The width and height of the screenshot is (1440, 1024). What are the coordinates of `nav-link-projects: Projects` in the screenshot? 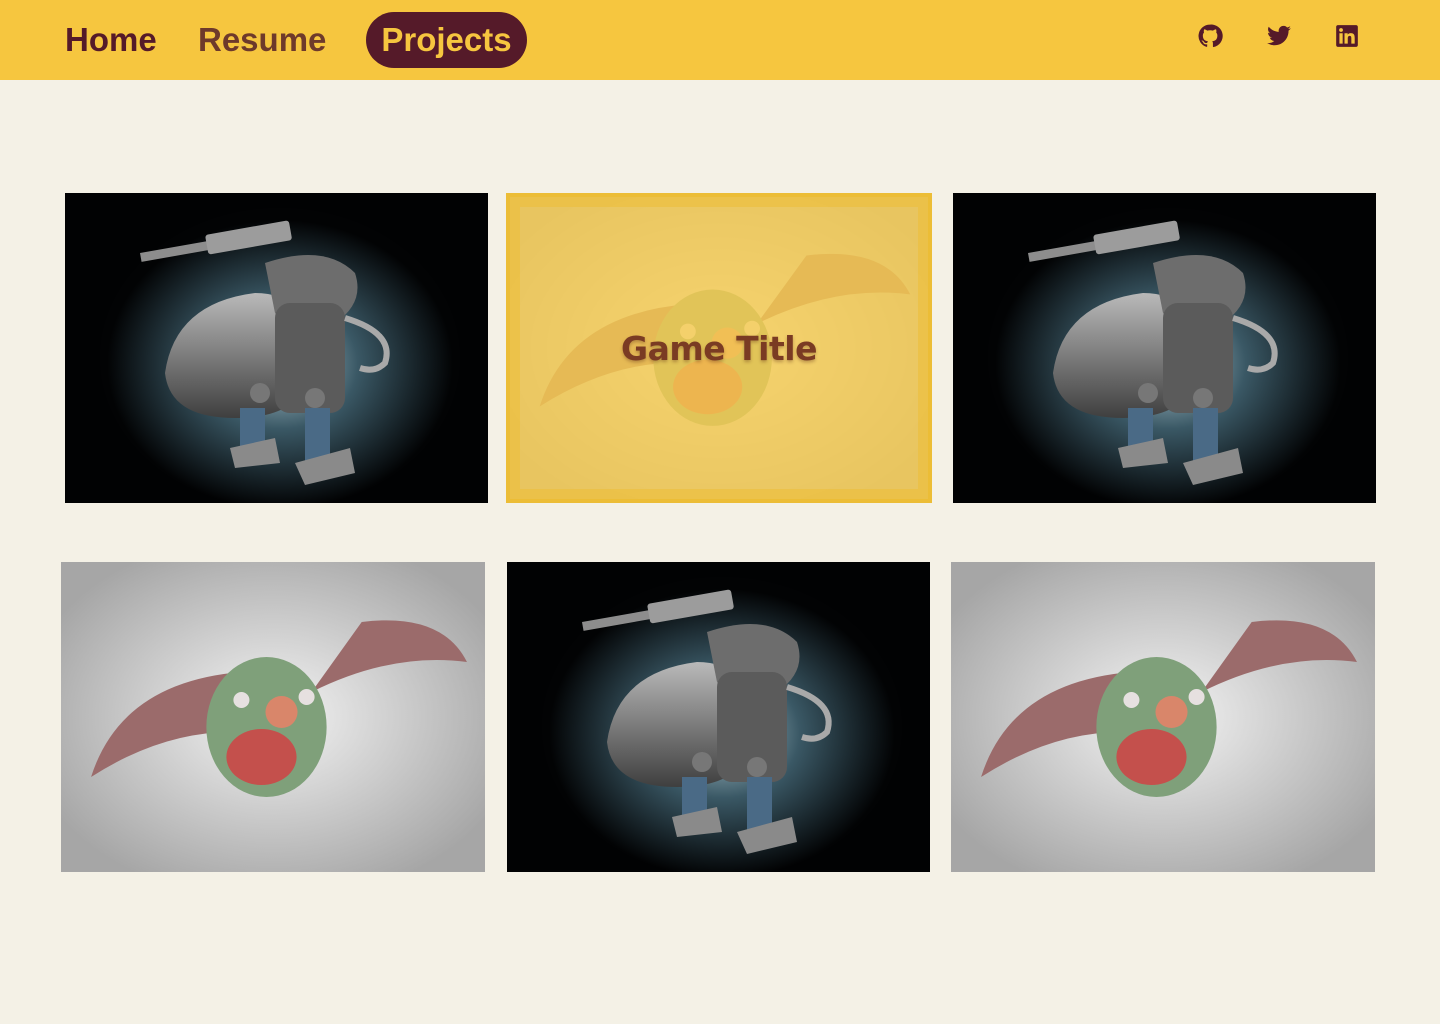 It's located at (446, 40).